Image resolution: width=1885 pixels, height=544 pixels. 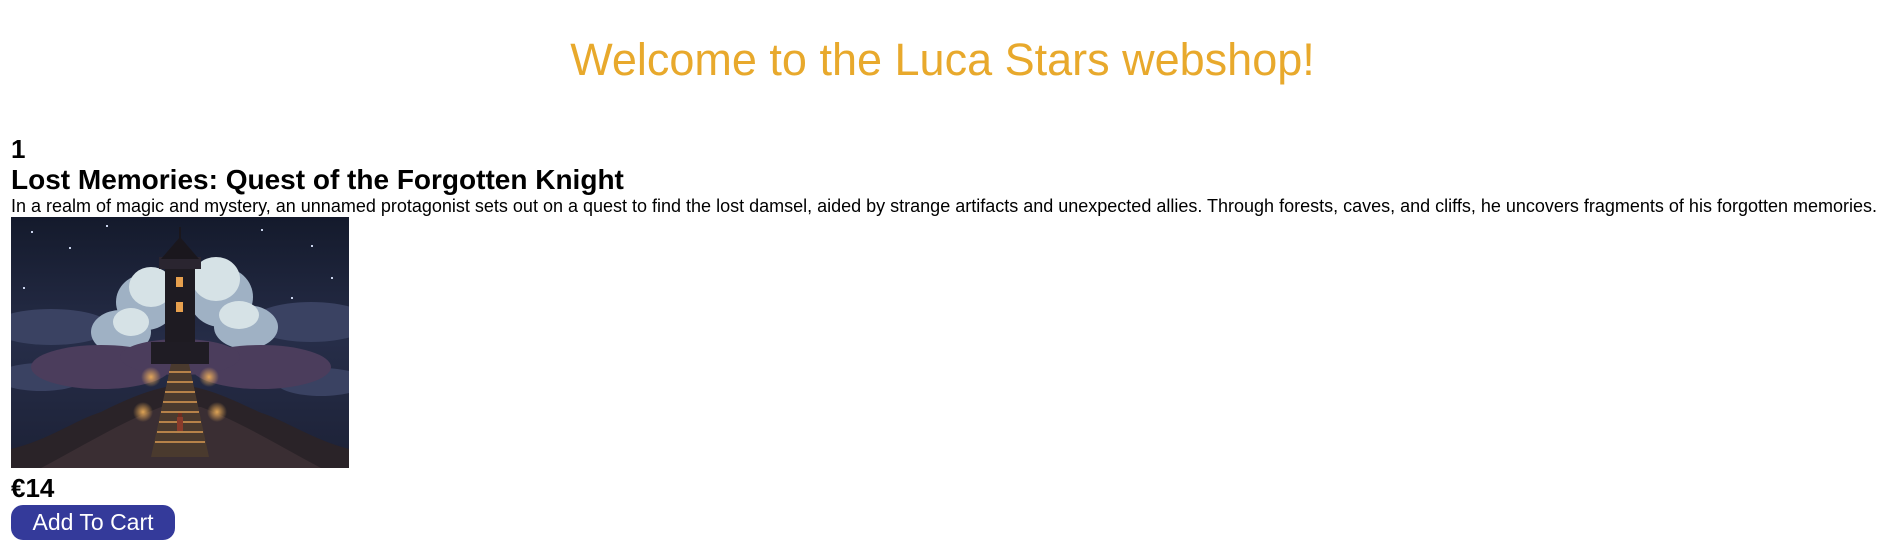 What do you see at coordinates (93, 522) in the screenshot?
I see `add-to-cart-button: Add To Cart` at bounding box center [93, 522].